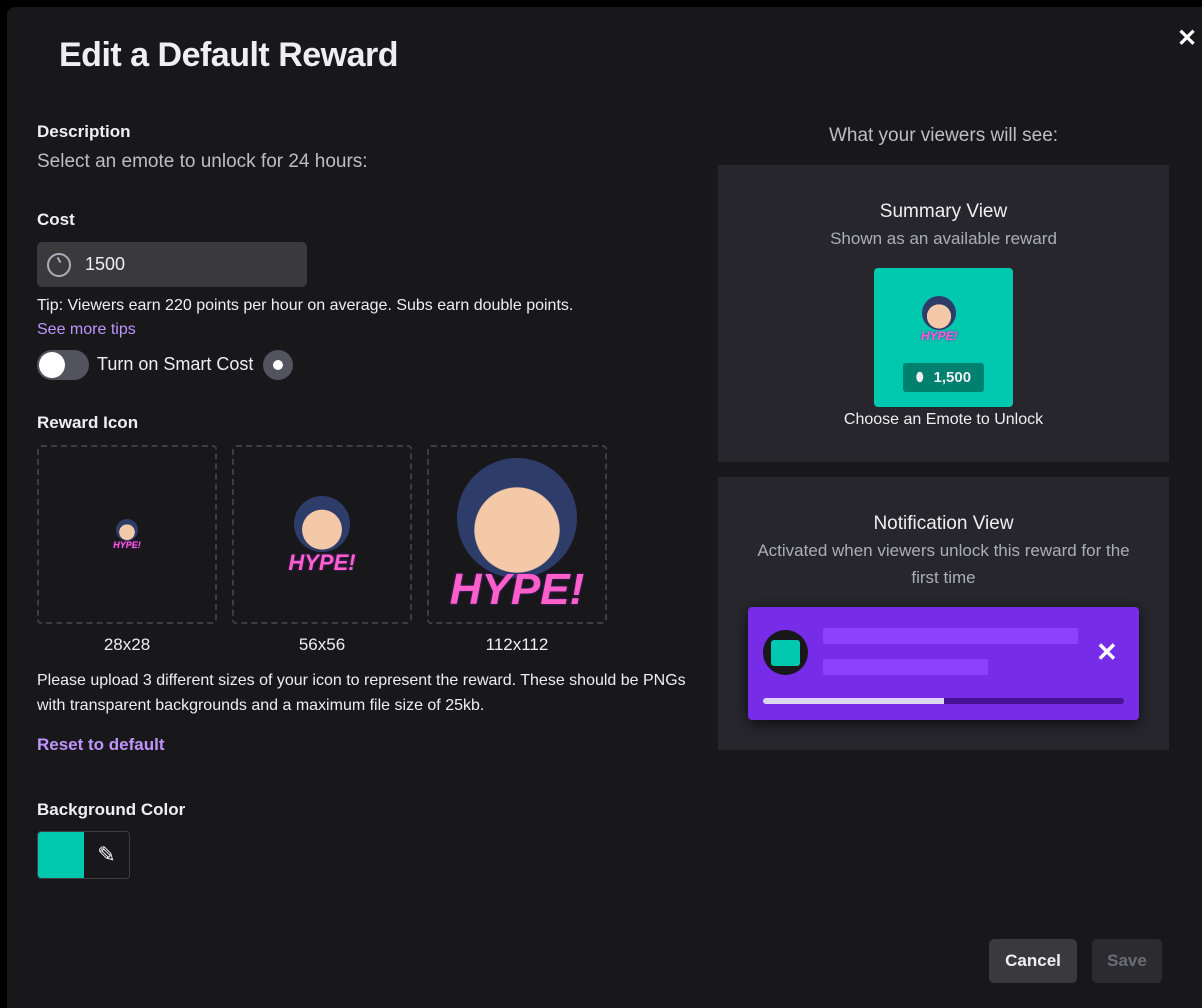 Image resolution: width=1202 pixels, height=1008 pixels. Describe the element at coordinates (59, 264) in the screenshot. I see `channel-points-icon` at that location.